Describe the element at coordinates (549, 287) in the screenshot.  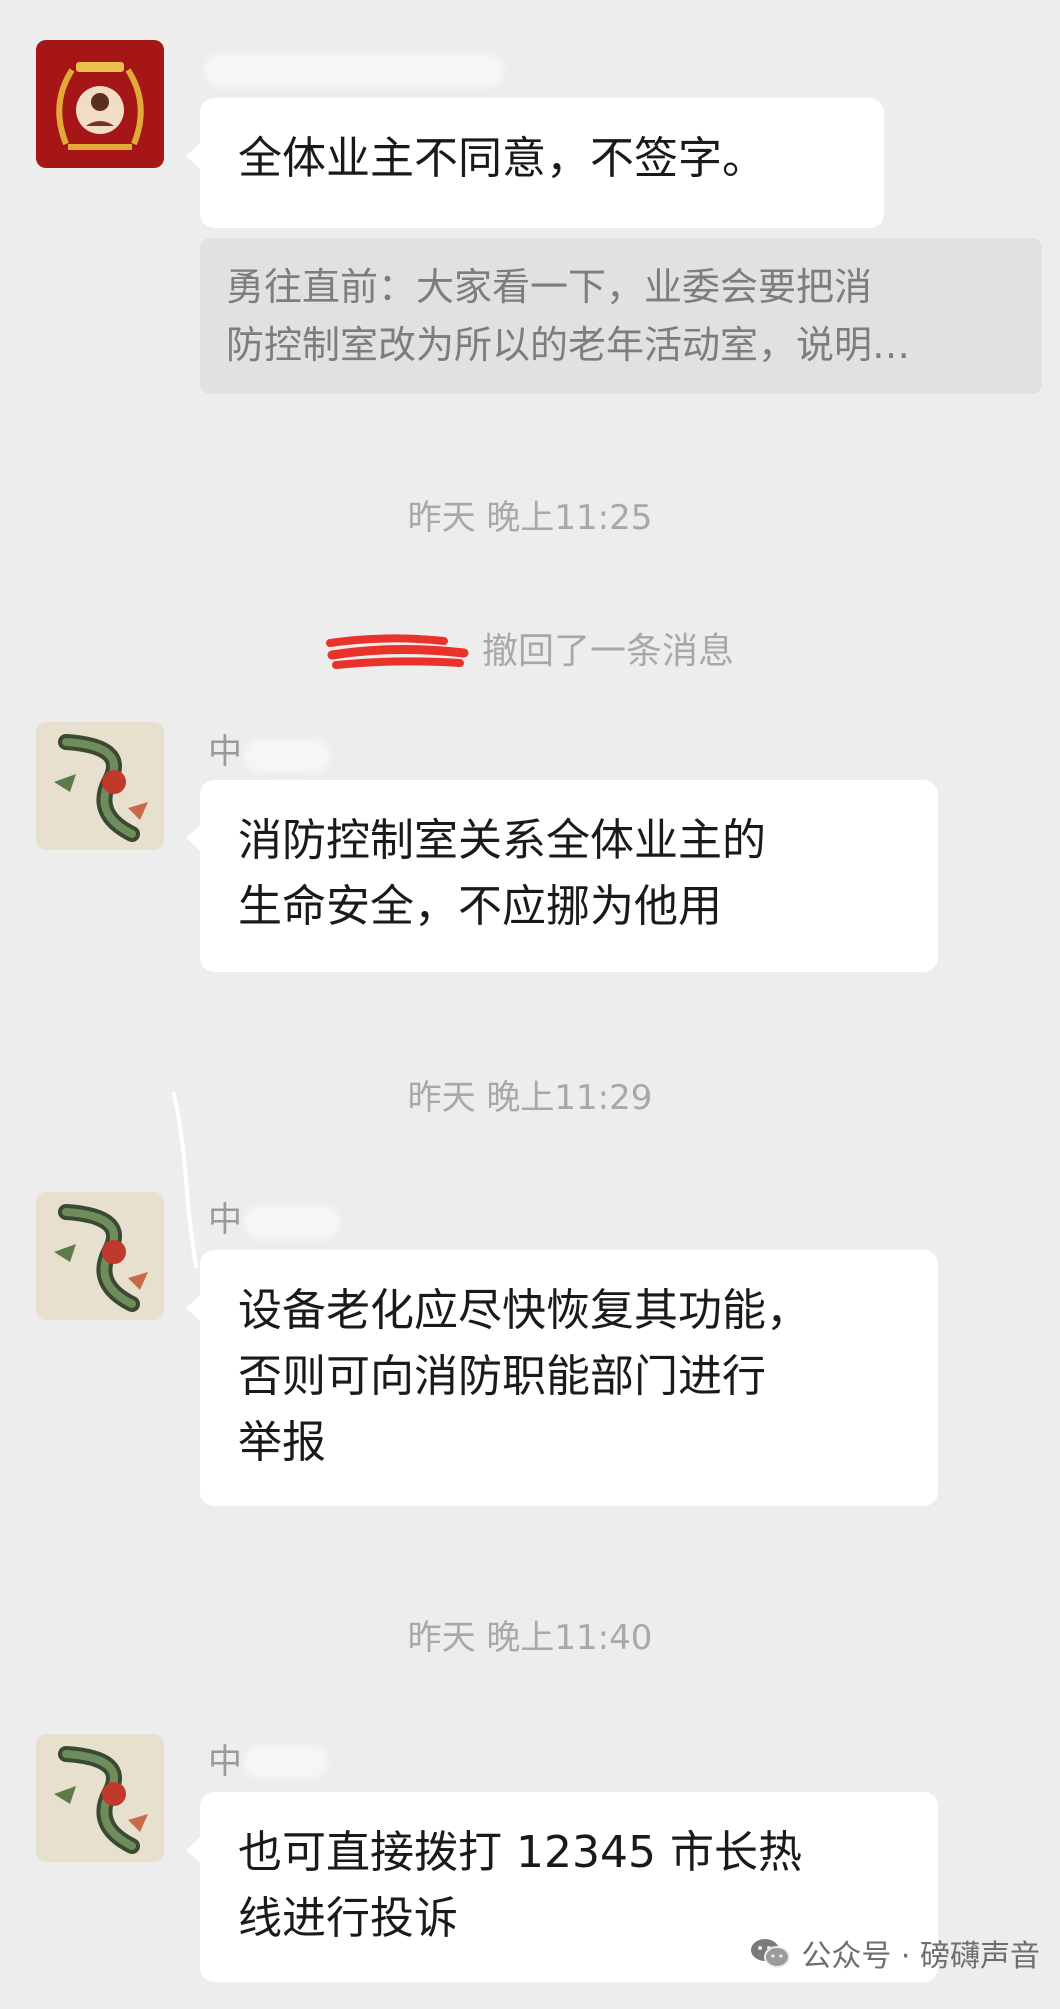
I see `quote-text-line: 勇往直前：大家看一下，业委会要把消` at that location.